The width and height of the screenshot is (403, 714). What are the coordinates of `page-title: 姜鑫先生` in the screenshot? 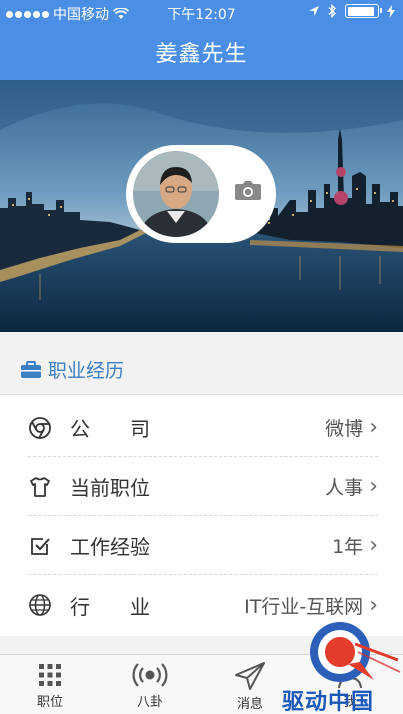 It's located at (201, 54).